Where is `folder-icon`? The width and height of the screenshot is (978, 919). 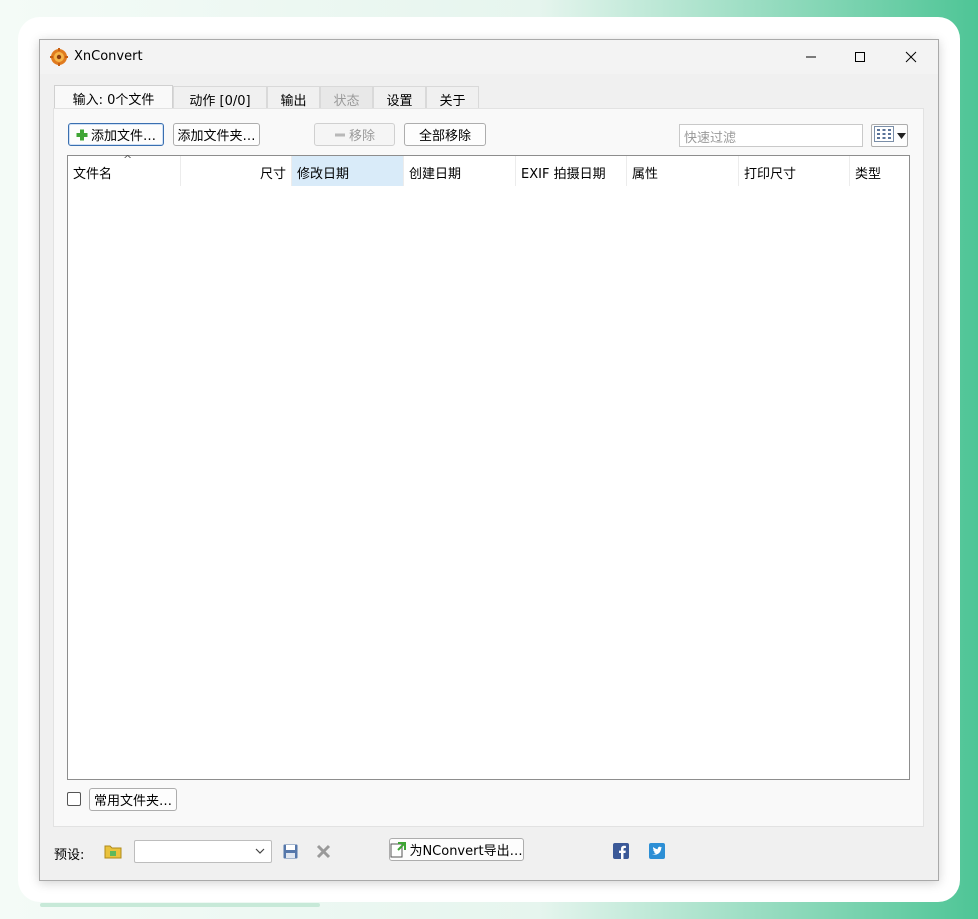
folder-icon is located at coordinates (113, 852).